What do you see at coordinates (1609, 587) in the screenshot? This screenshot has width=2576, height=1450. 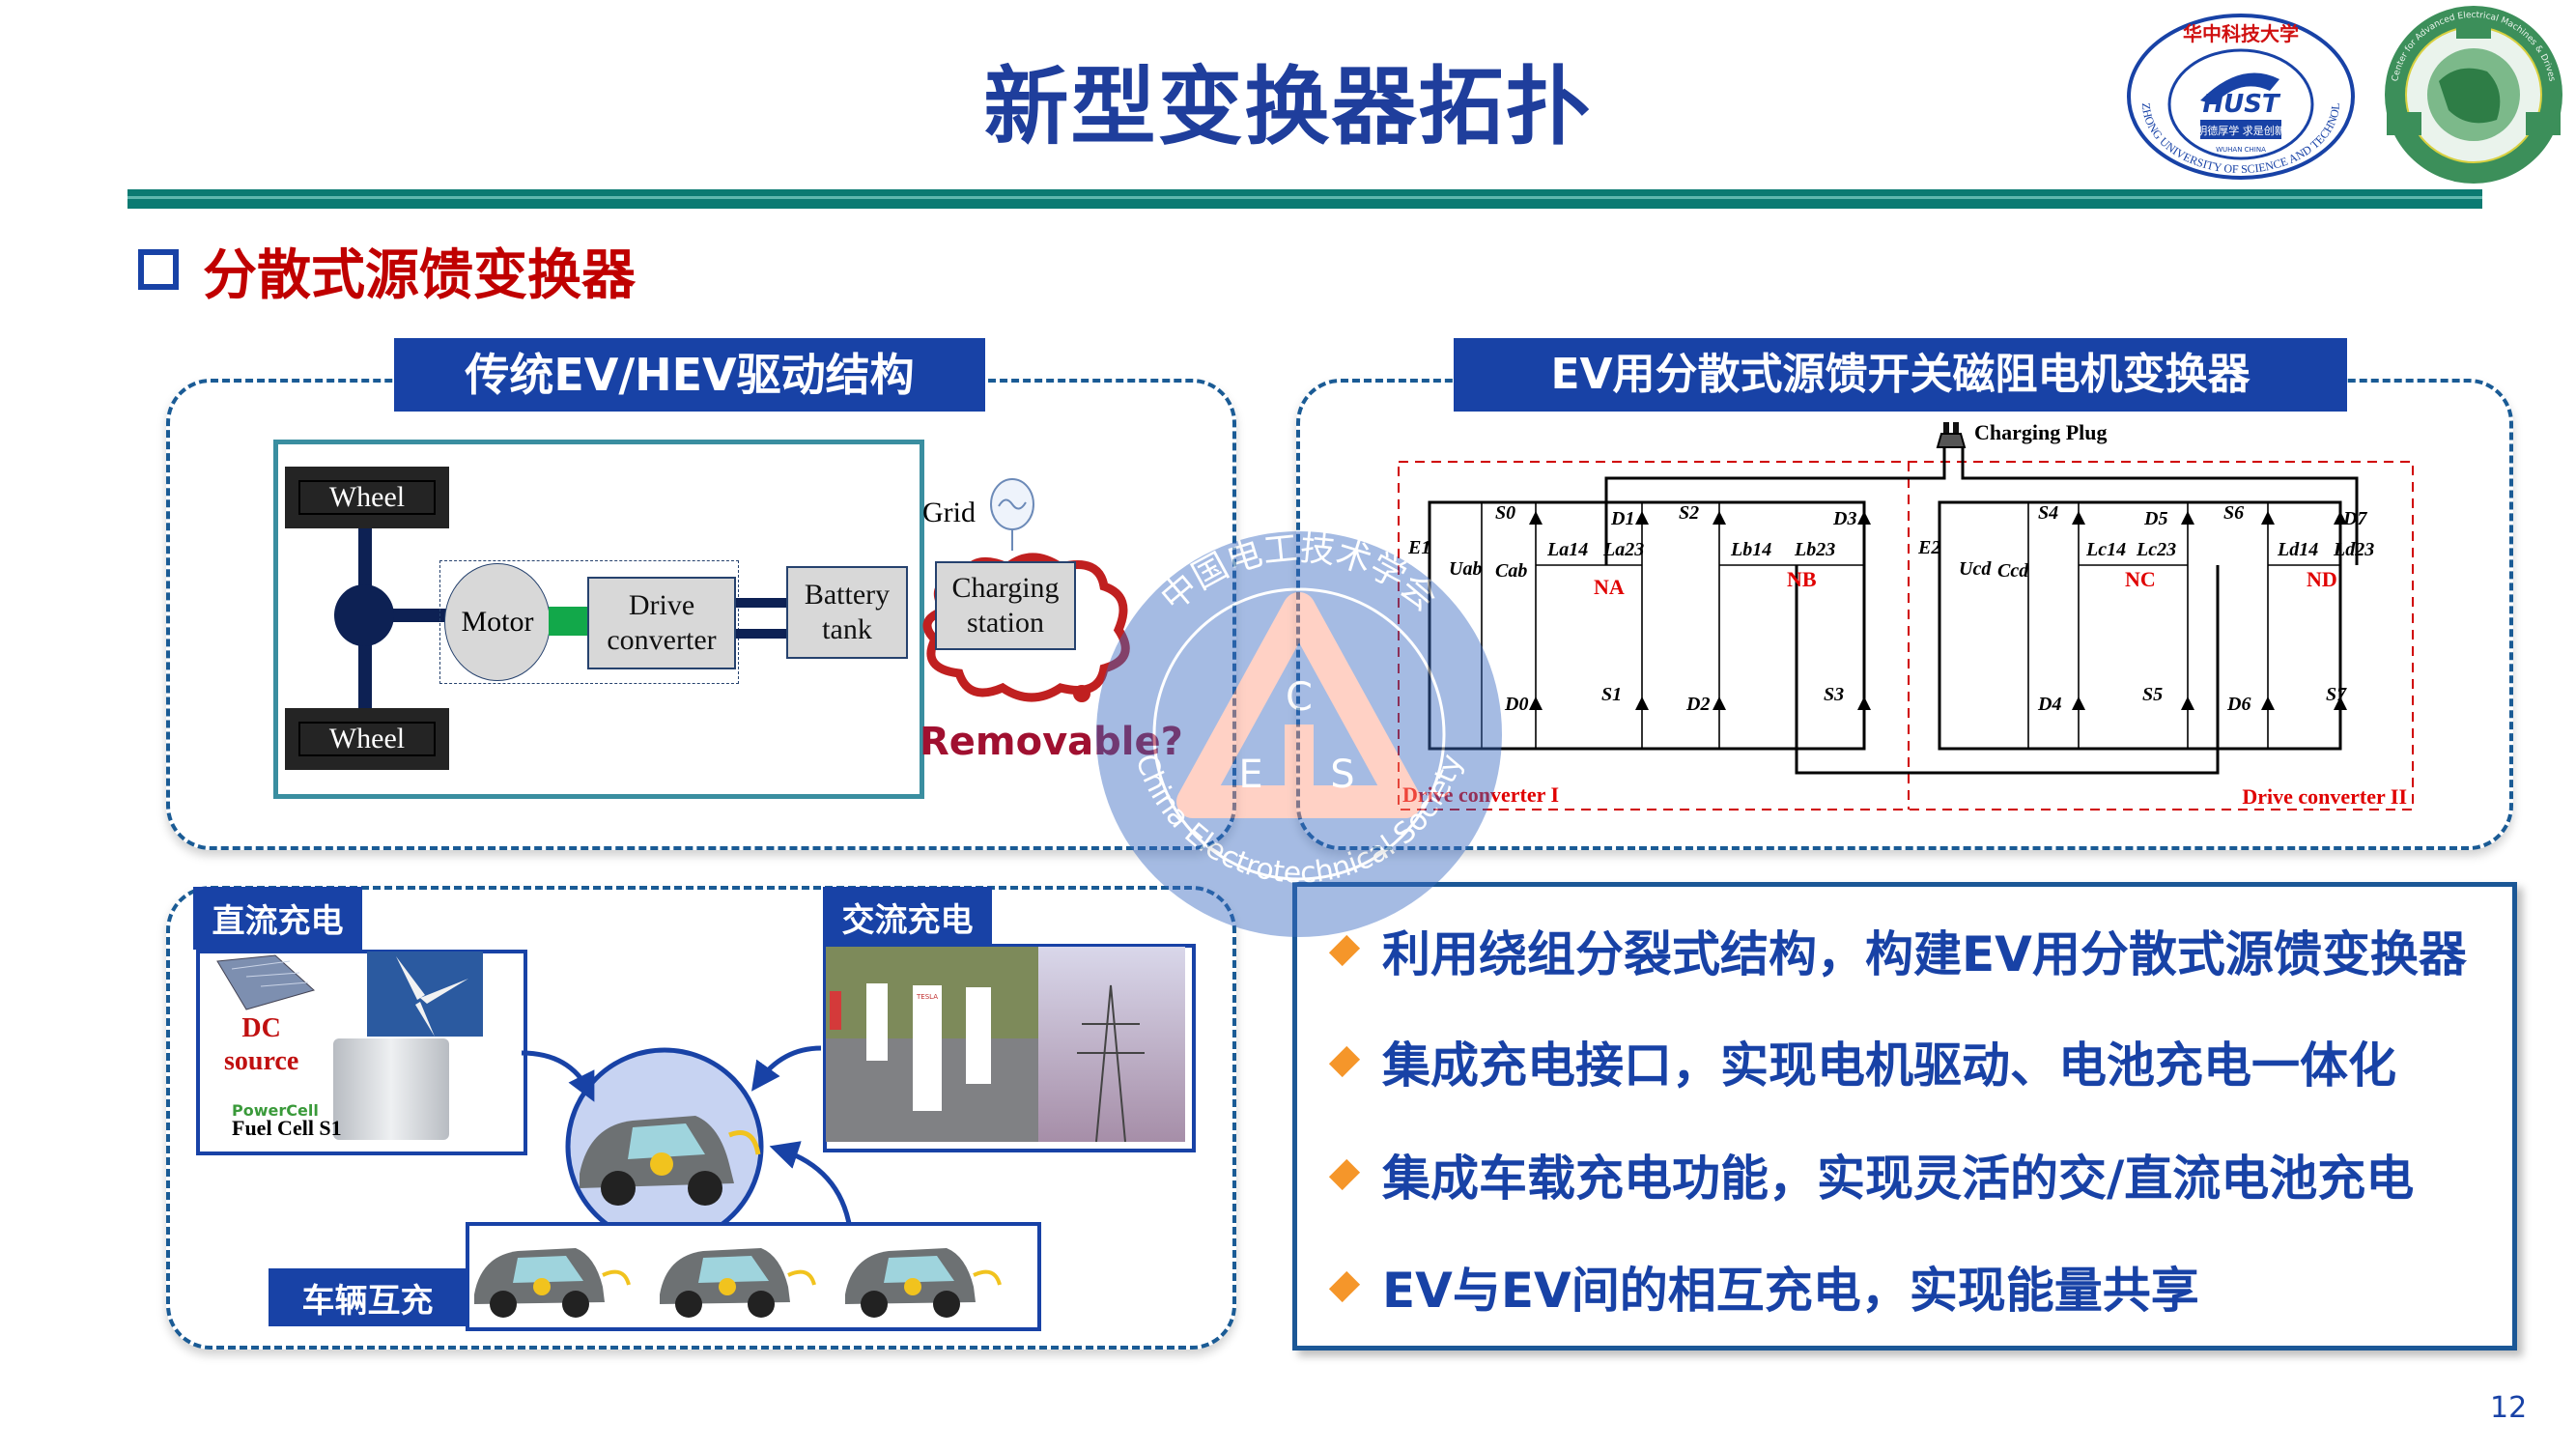 I see `node-na: NA` at bounding box center [1609, 587].